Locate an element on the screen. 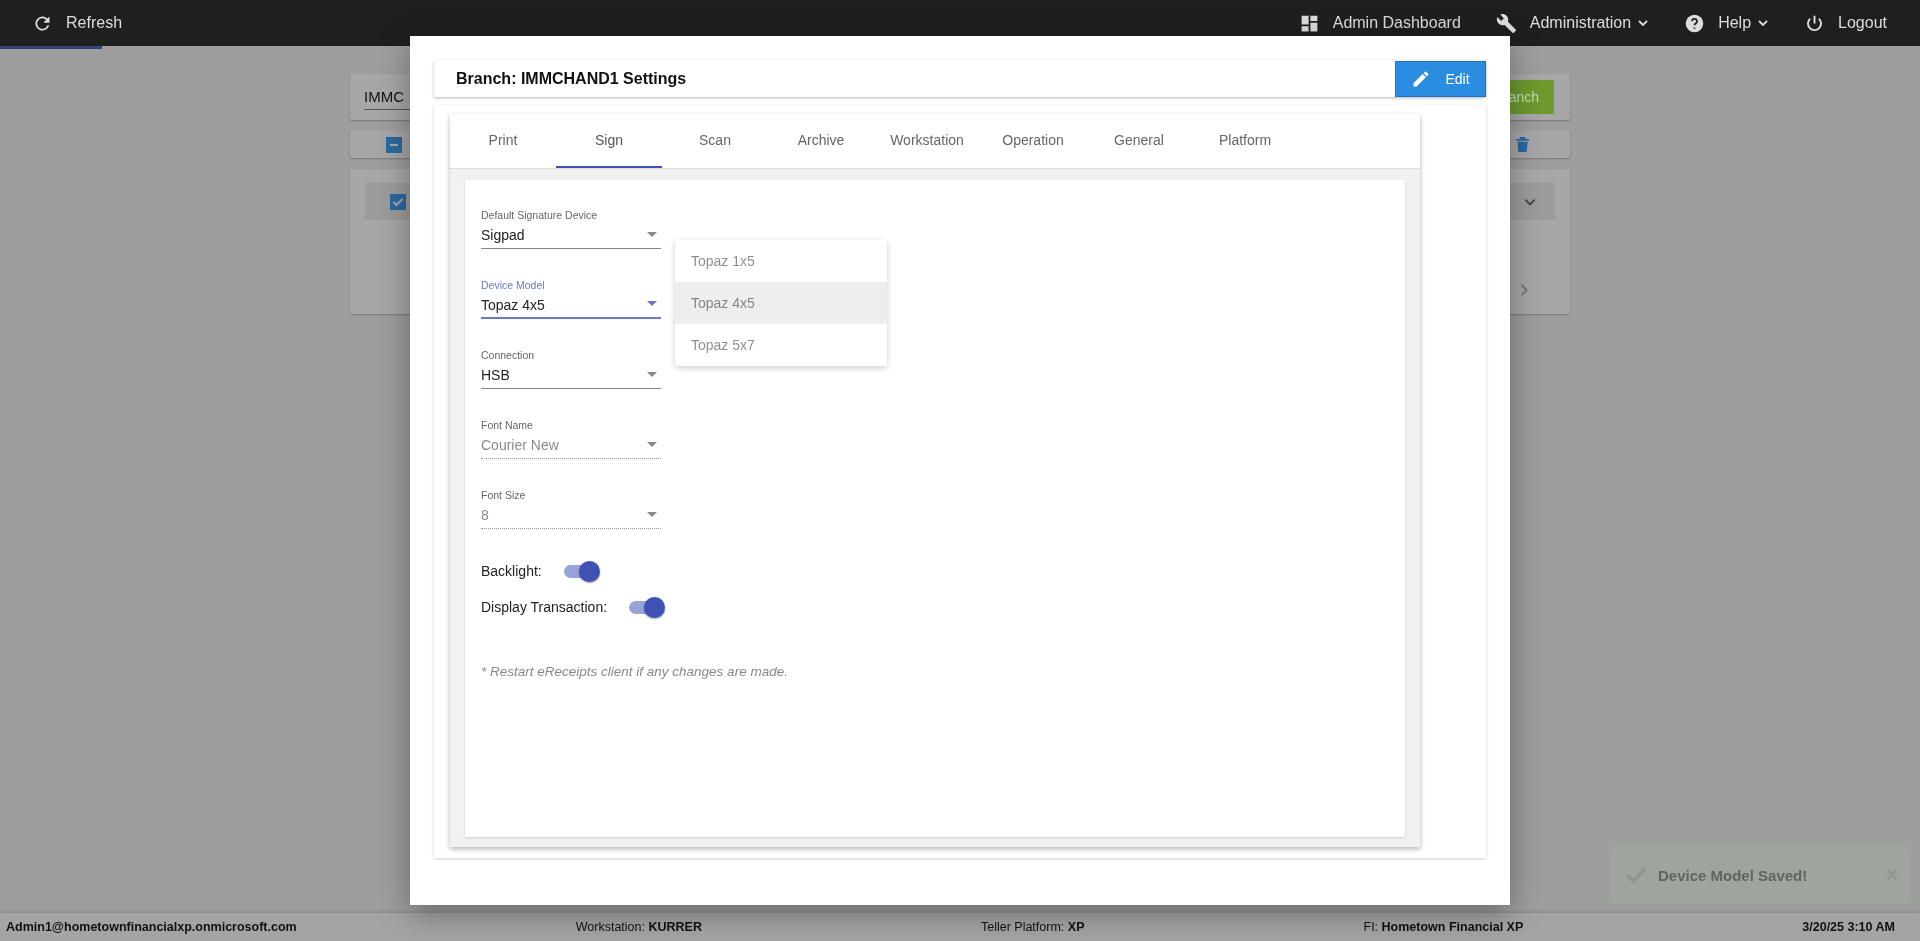 The width and height of the screenshot is (1920, 941). toggle-label: Backlight: is located at coordinates (511, 571).